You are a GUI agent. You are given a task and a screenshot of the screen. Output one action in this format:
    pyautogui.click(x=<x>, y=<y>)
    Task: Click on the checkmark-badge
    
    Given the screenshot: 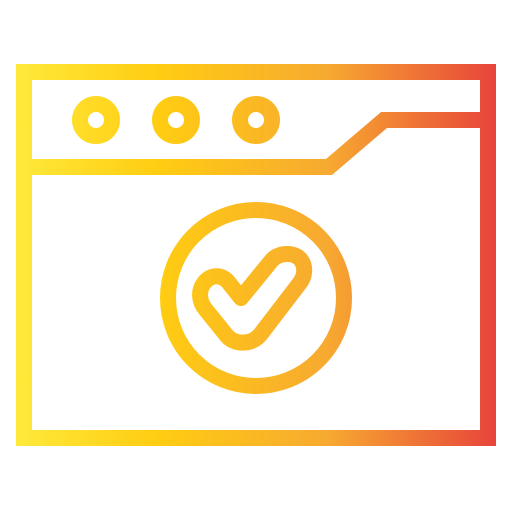 What is the action you would take?
    pyautogui.click(x=256, y=298)
    